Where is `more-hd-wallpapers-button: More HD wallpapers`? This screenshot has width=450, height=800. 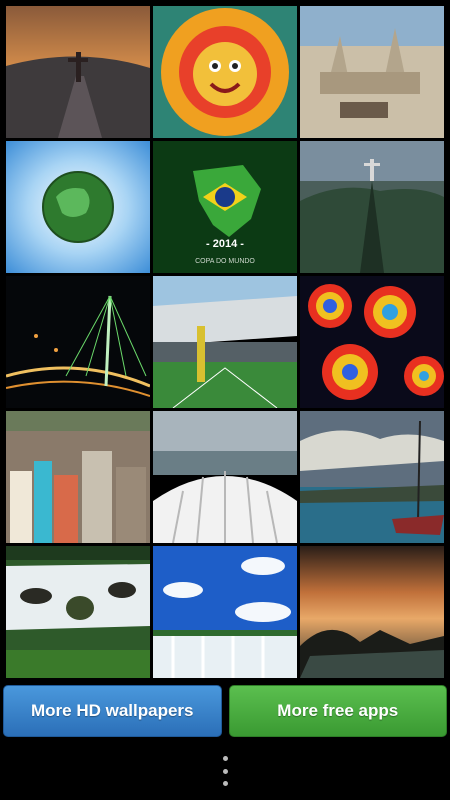
more-hd-wallpapers-button: More HD wallpapers is located at coordinates (112, 711).